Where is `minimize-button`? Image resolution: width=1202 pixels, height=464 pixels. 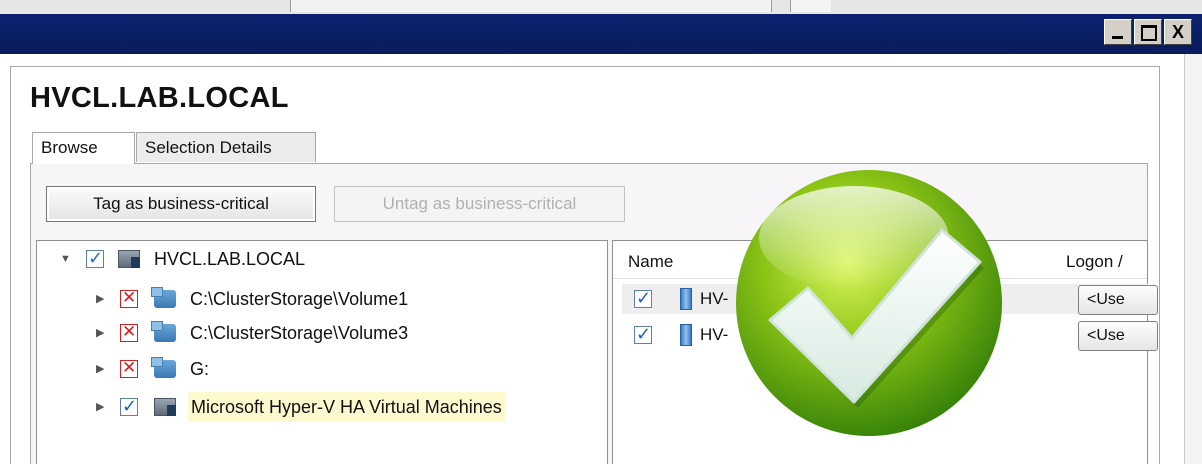 minimize-button is located at coordinates (1118, 32).